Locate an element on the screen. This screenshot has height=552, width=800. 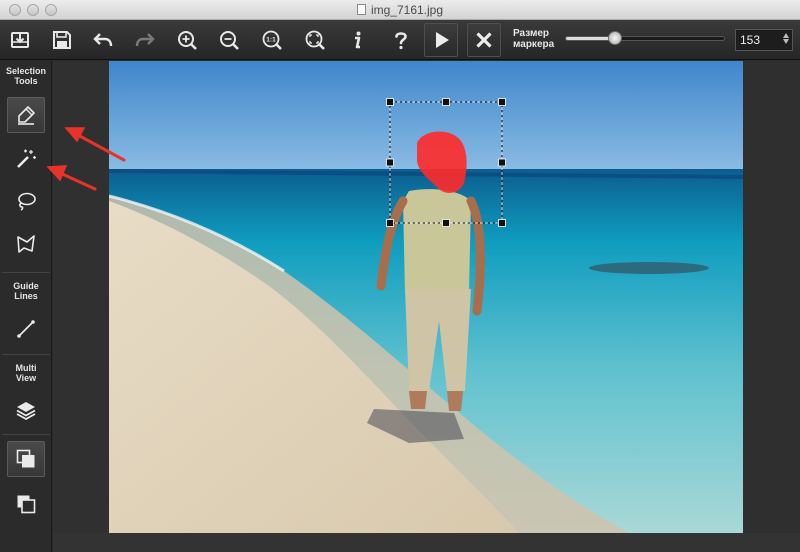
section-guide-lines-line1: Guide is located at coordinates (26, 286).